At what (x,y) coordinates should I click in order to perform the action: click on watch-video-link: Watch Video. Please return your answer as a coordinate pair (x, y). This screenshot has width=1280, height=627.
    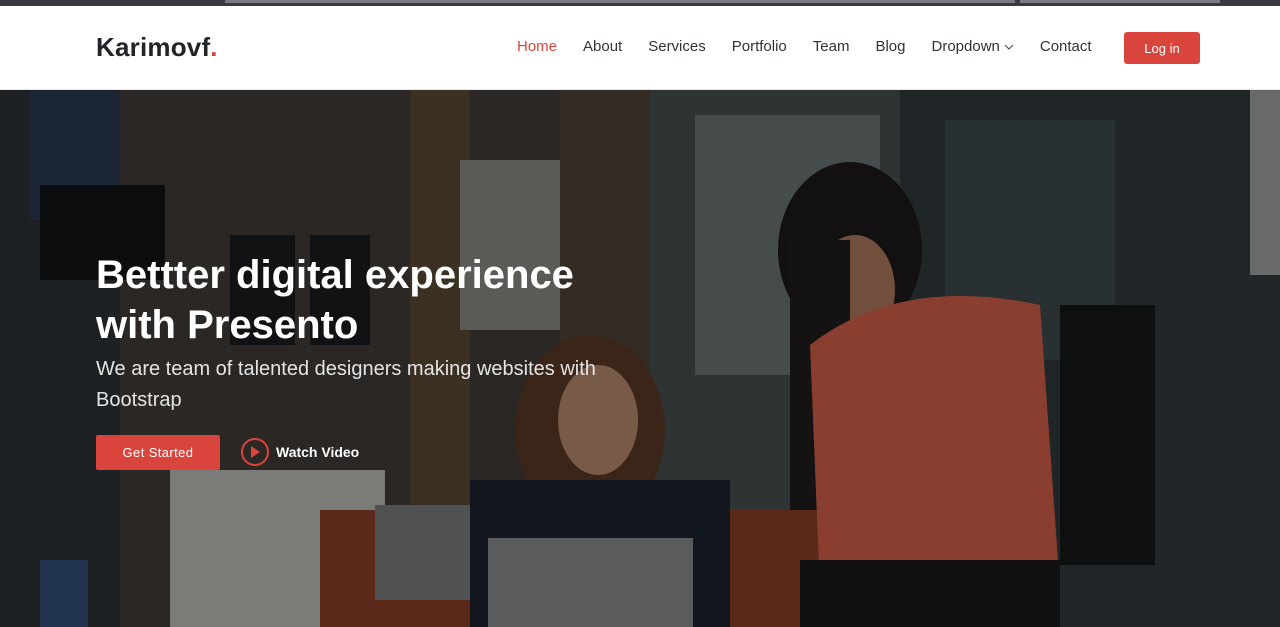
    Looking at the image, I should click on (300, 452).